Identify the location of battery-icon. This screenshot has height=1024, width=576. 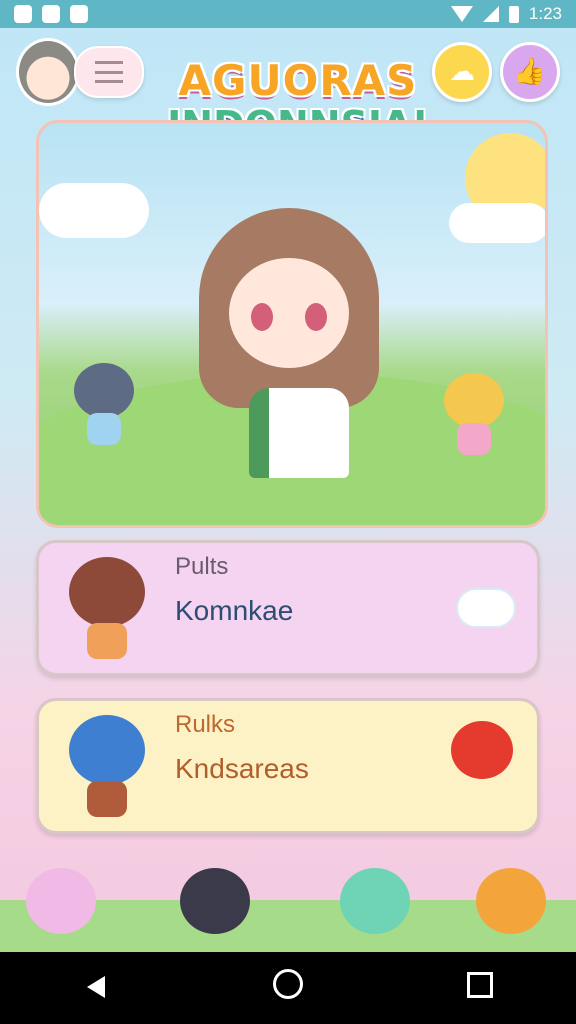
(513, 14).